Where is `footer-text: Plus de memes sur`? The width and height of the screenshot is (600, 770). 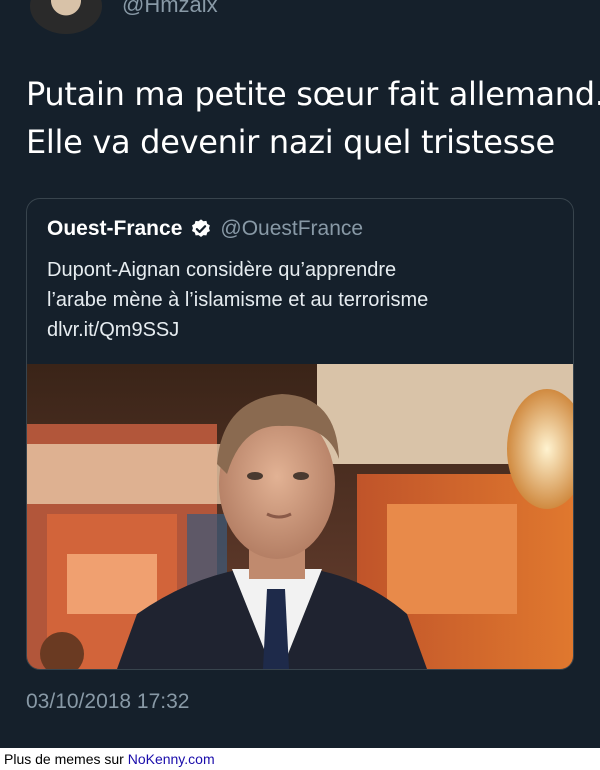 footer-text: Plus de memes sur is located at coordinates (66, 759).